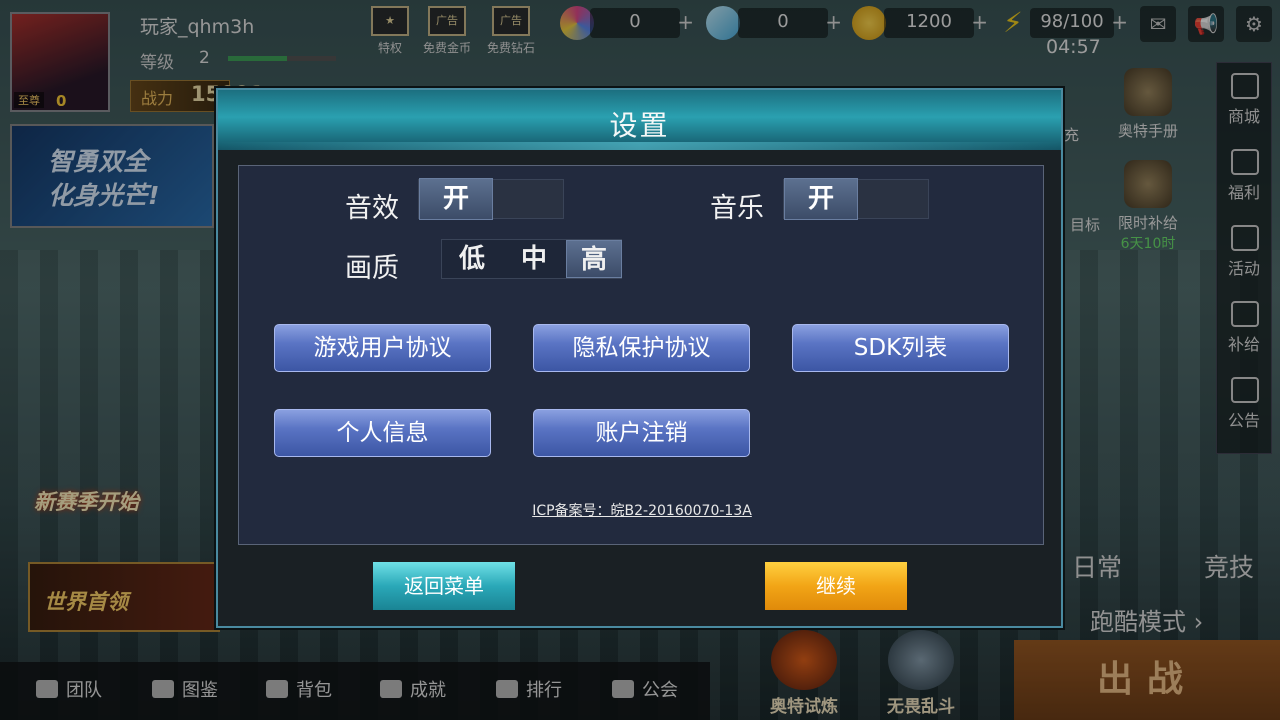 This screenshot has width=1280, height=720. I want to click on quality-low: 低, so click(472, 259).